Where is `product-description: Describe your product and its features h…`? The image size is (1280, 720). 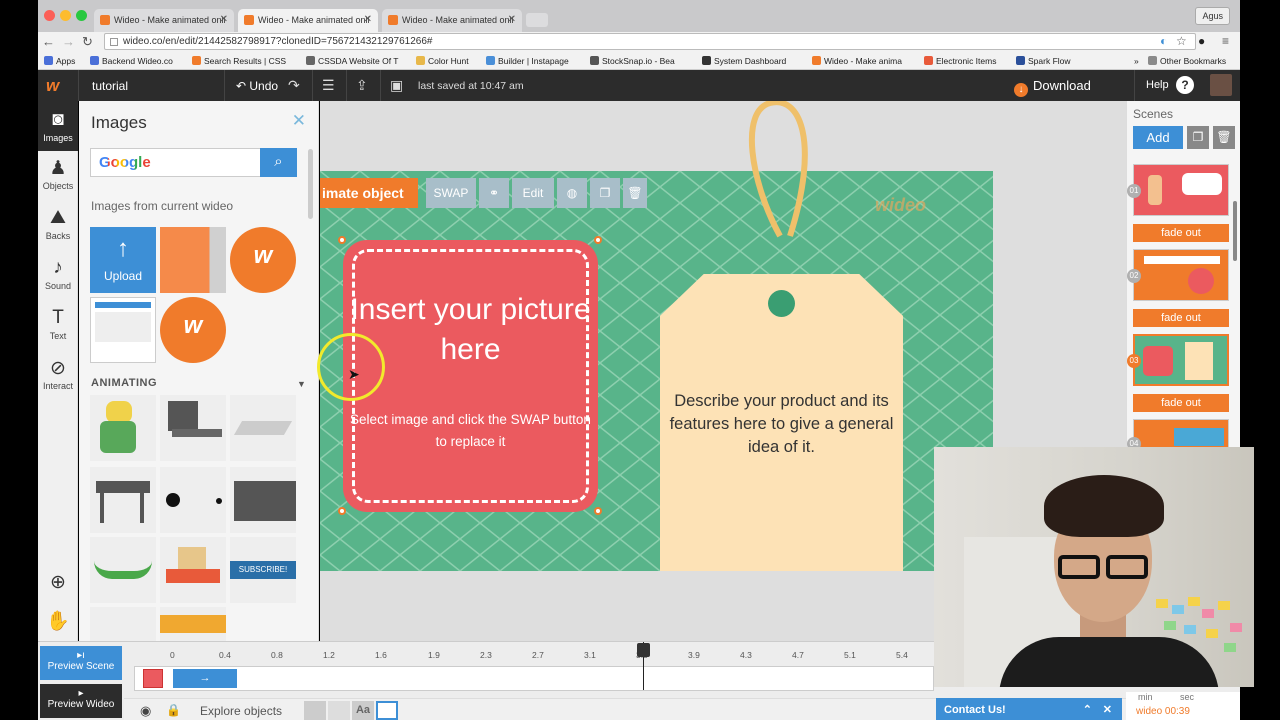 product-description: Describe your product and its features h… is located at coordinates (781, 424).